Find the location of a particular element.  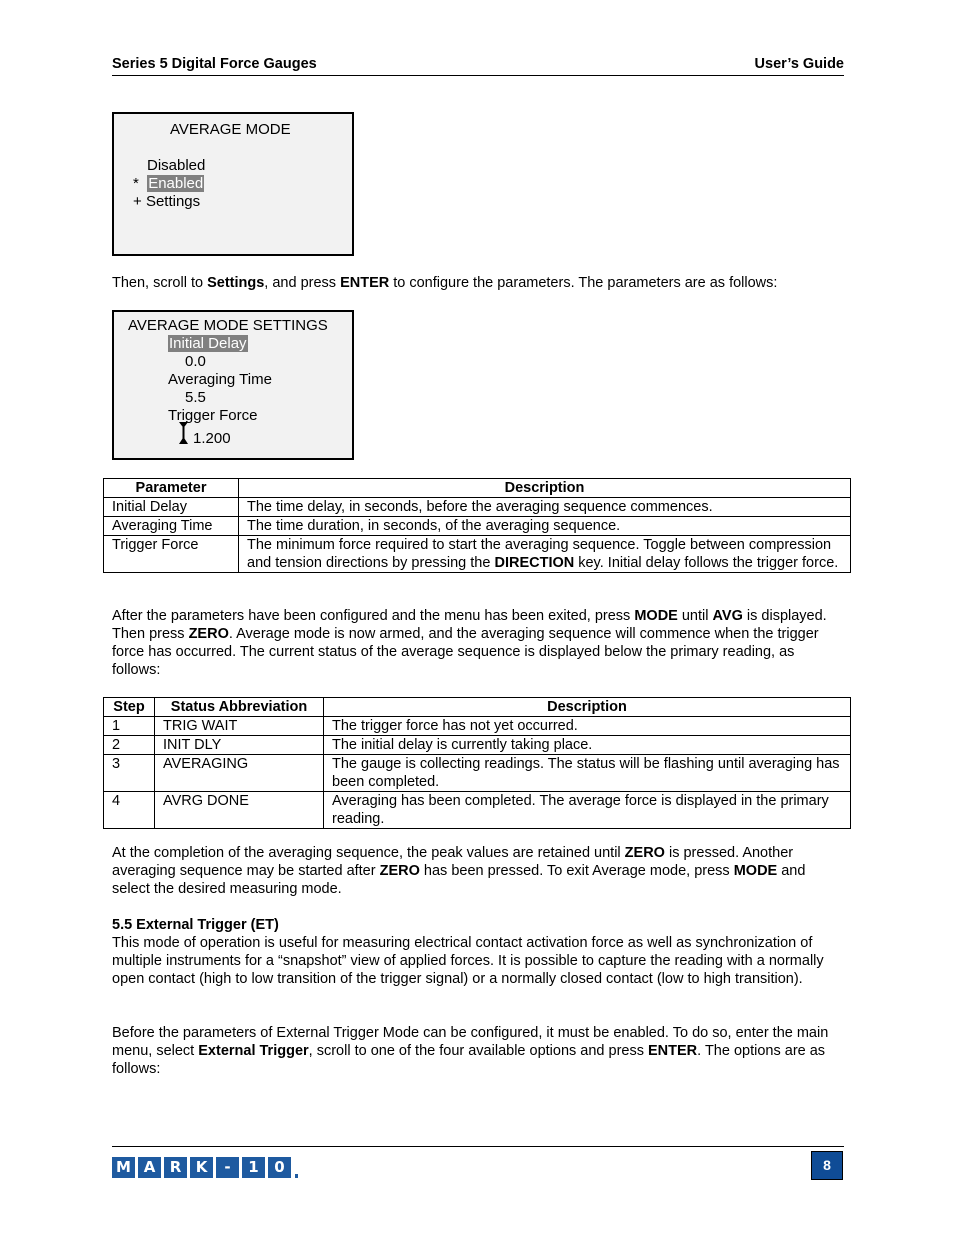

submenu-marker: + is located at coordinates (137, 201).